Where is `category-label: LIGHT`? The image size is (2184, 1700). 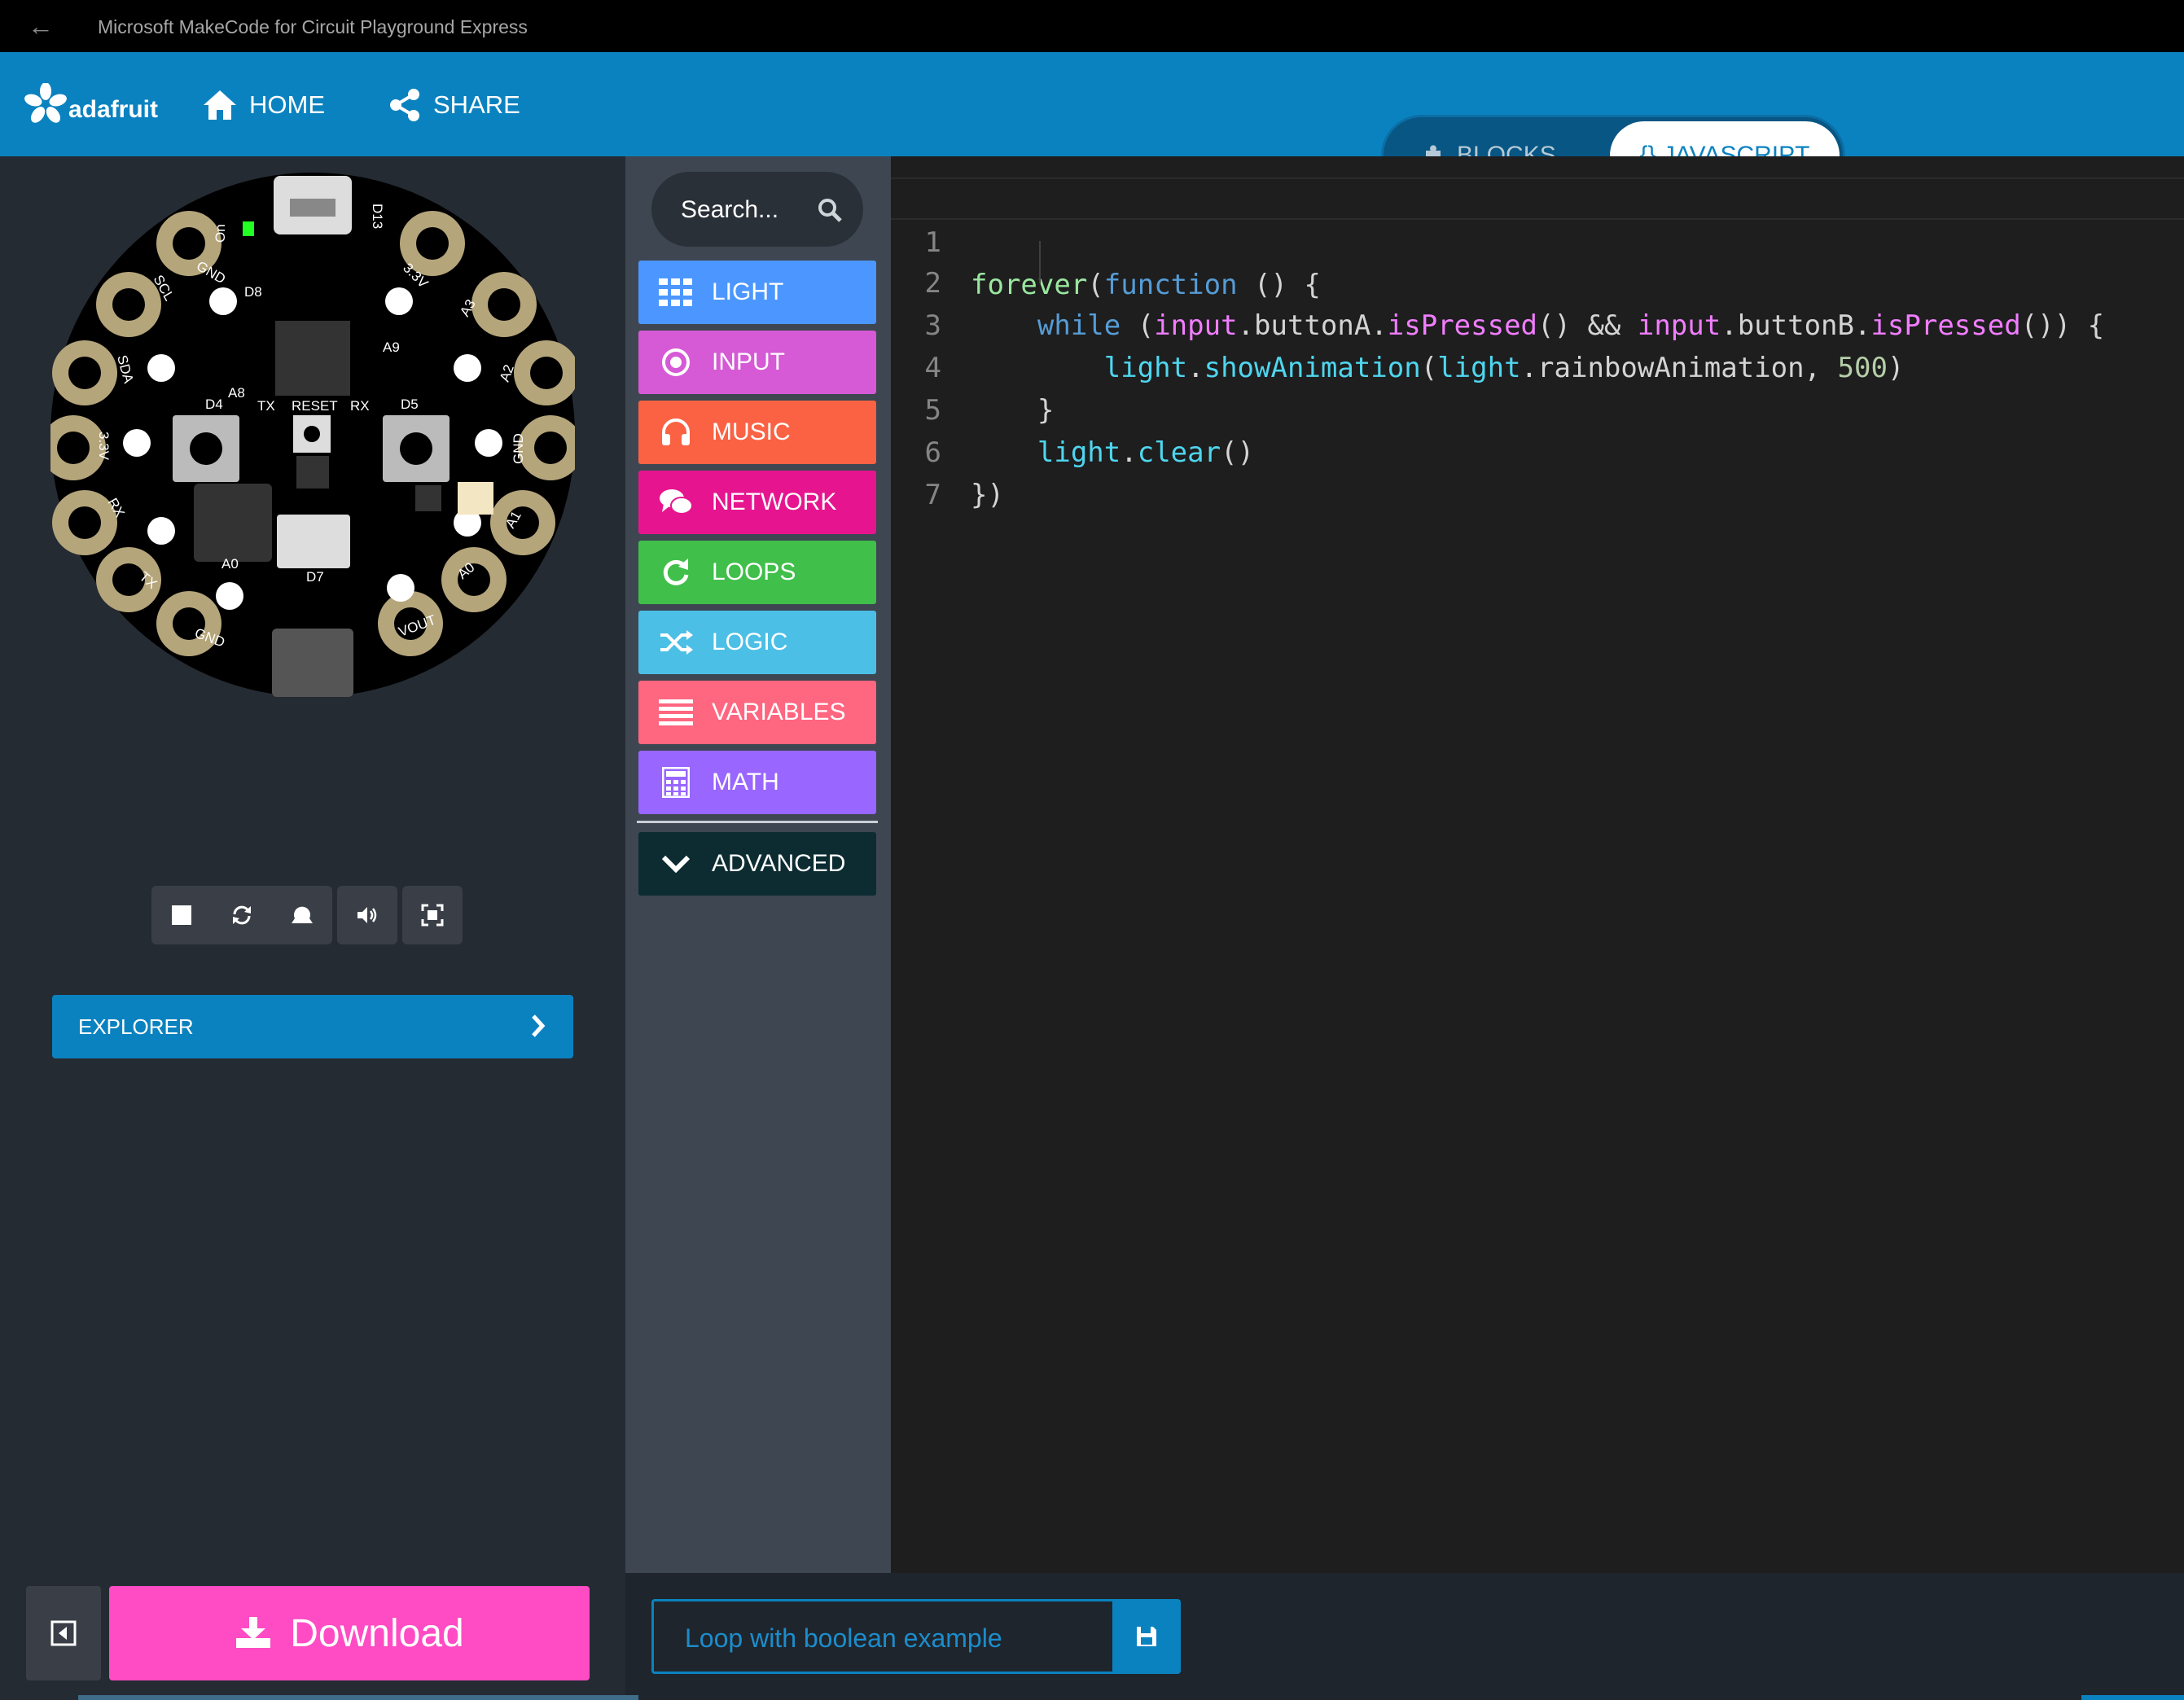
category-label: LIGHT is located at coordinates (748, 291).